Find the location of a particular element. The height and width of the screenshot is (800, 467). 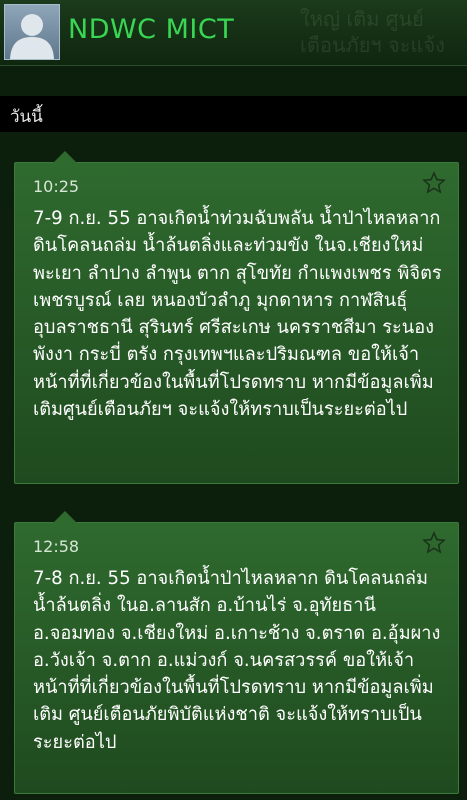

contact-avatar is located at coordinates (32, 32).